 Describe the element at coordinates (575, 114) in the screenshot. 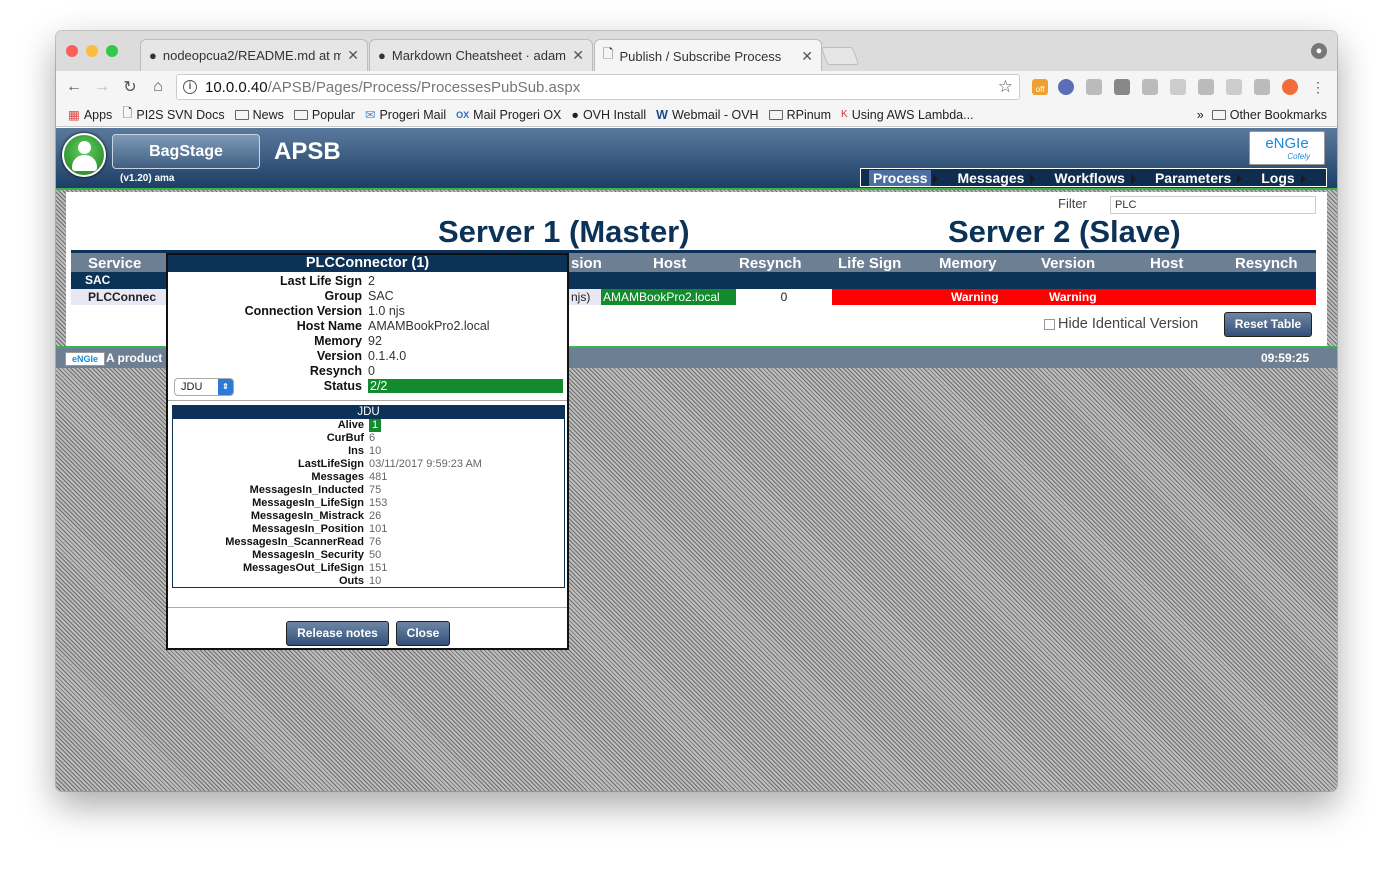

I see `github-icon: ●` at that location.